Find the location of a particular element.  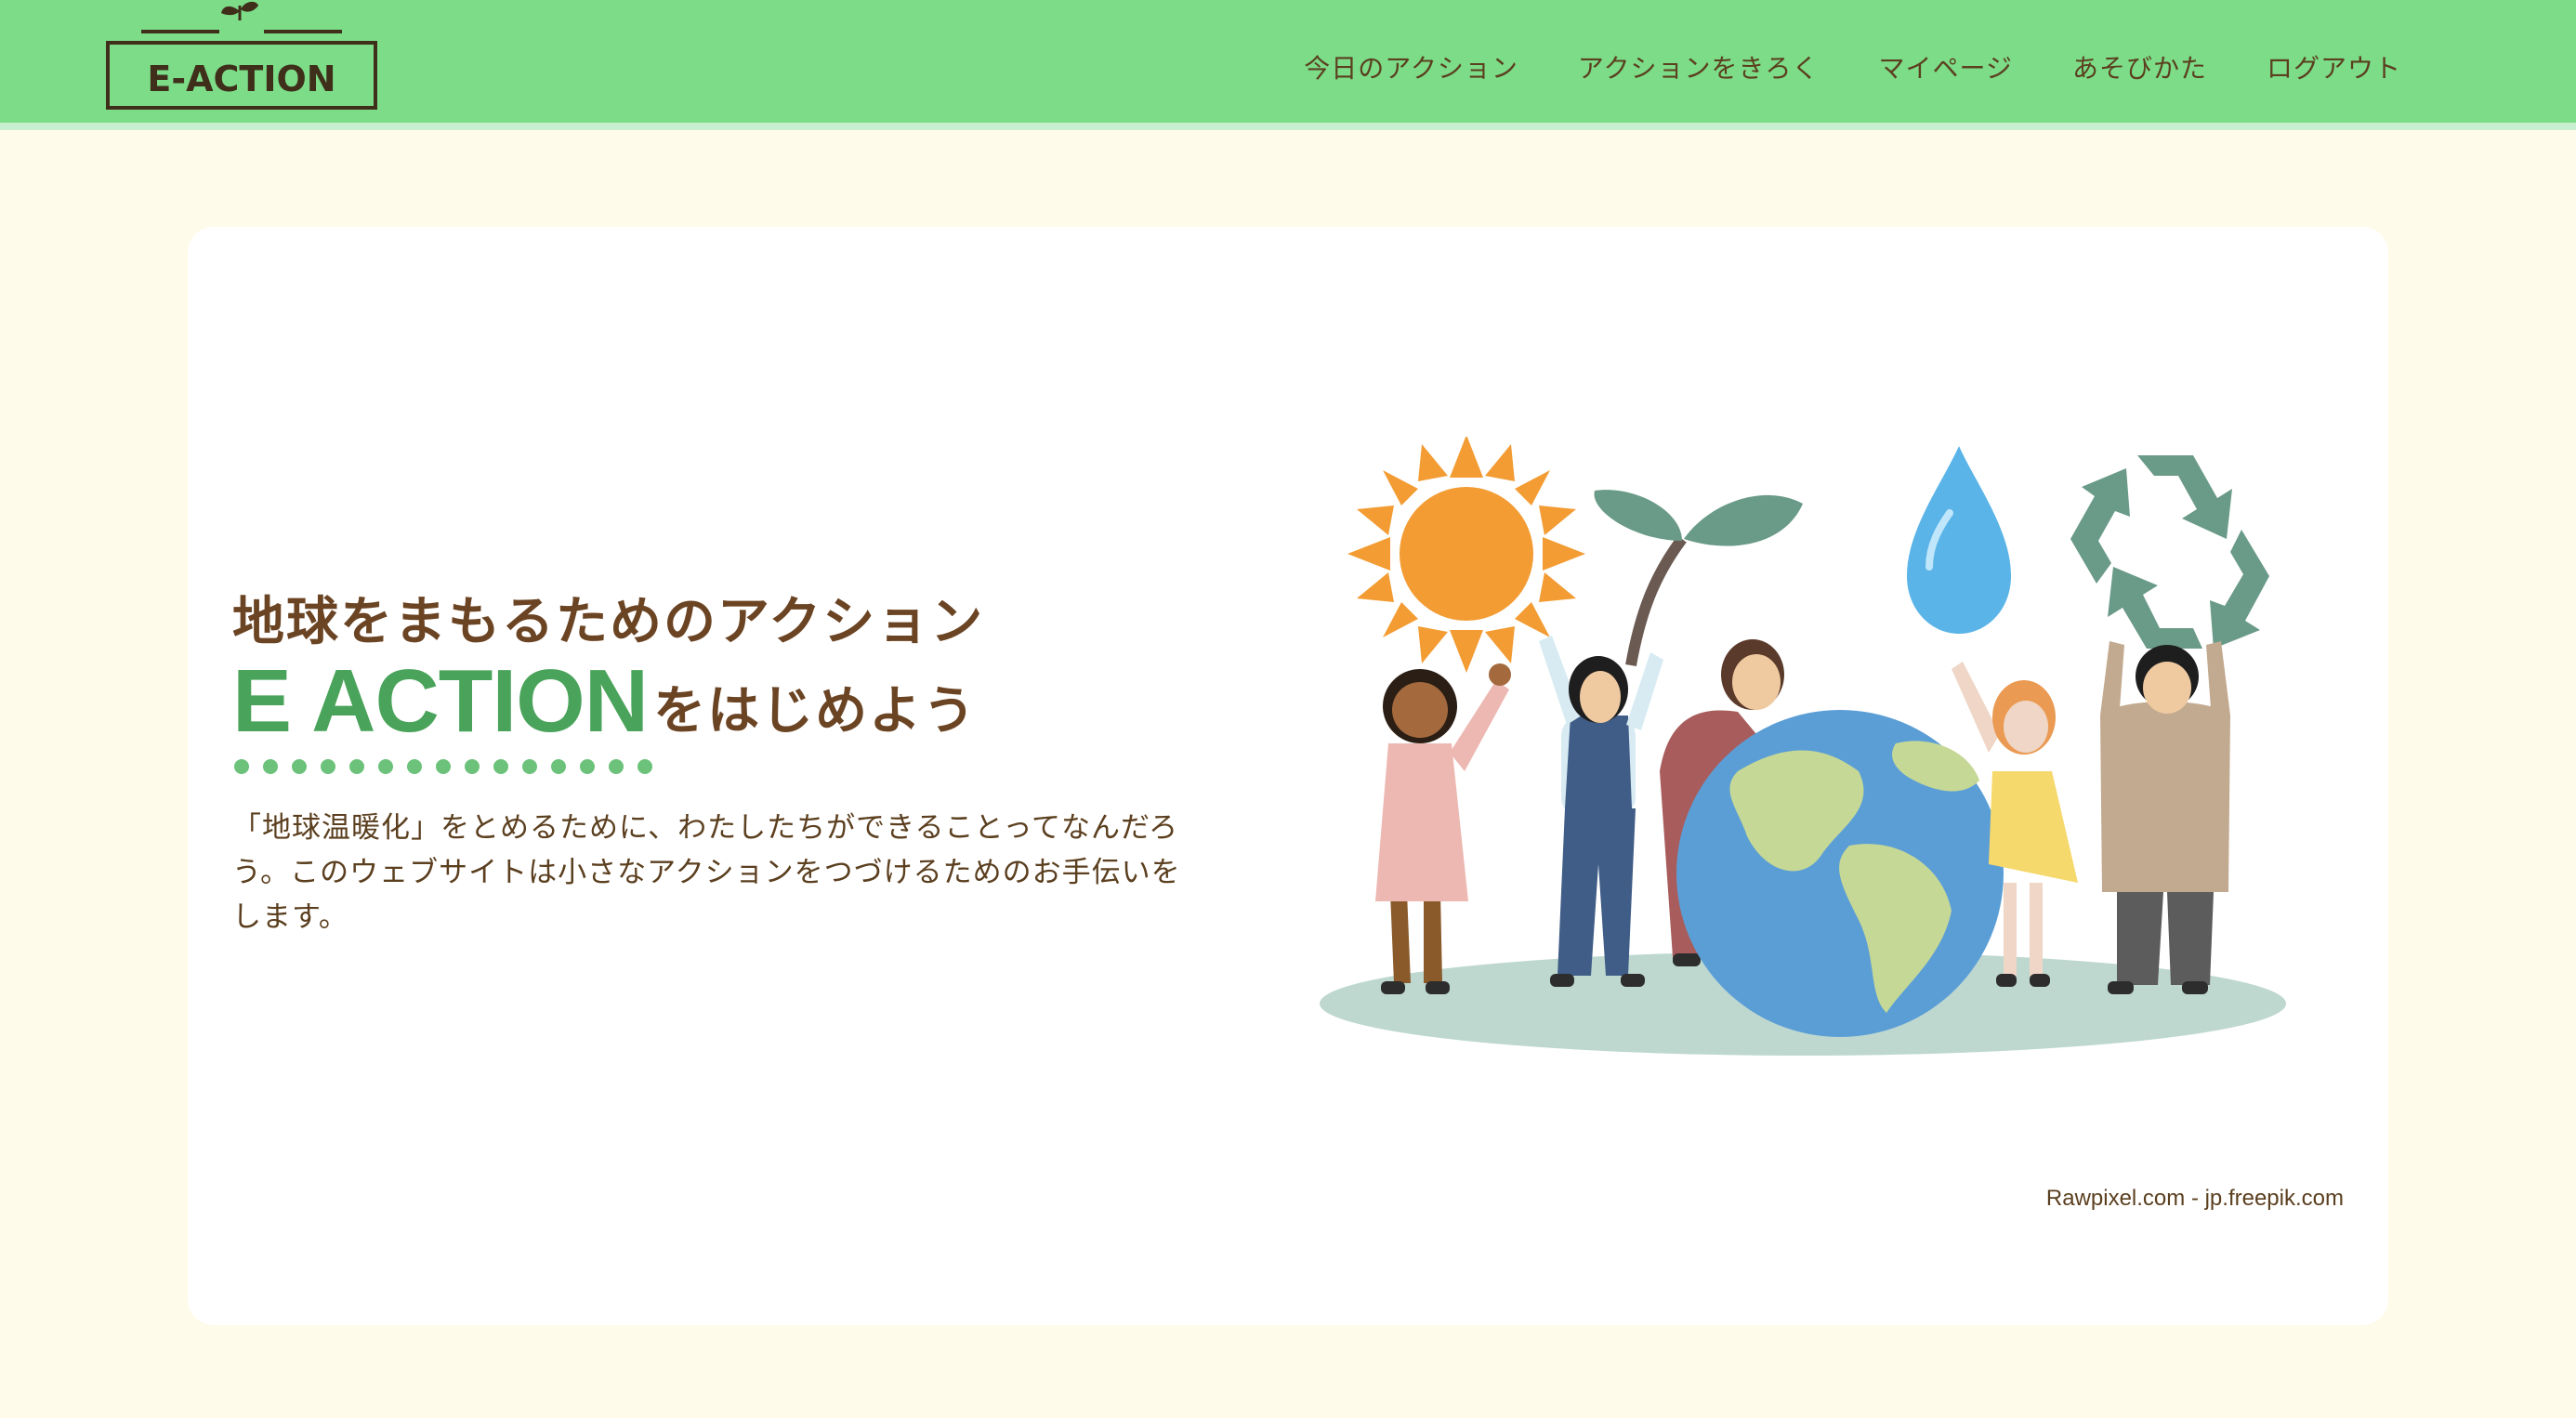

nav-mypage: マイページ is located at coordinates (1946, 67).